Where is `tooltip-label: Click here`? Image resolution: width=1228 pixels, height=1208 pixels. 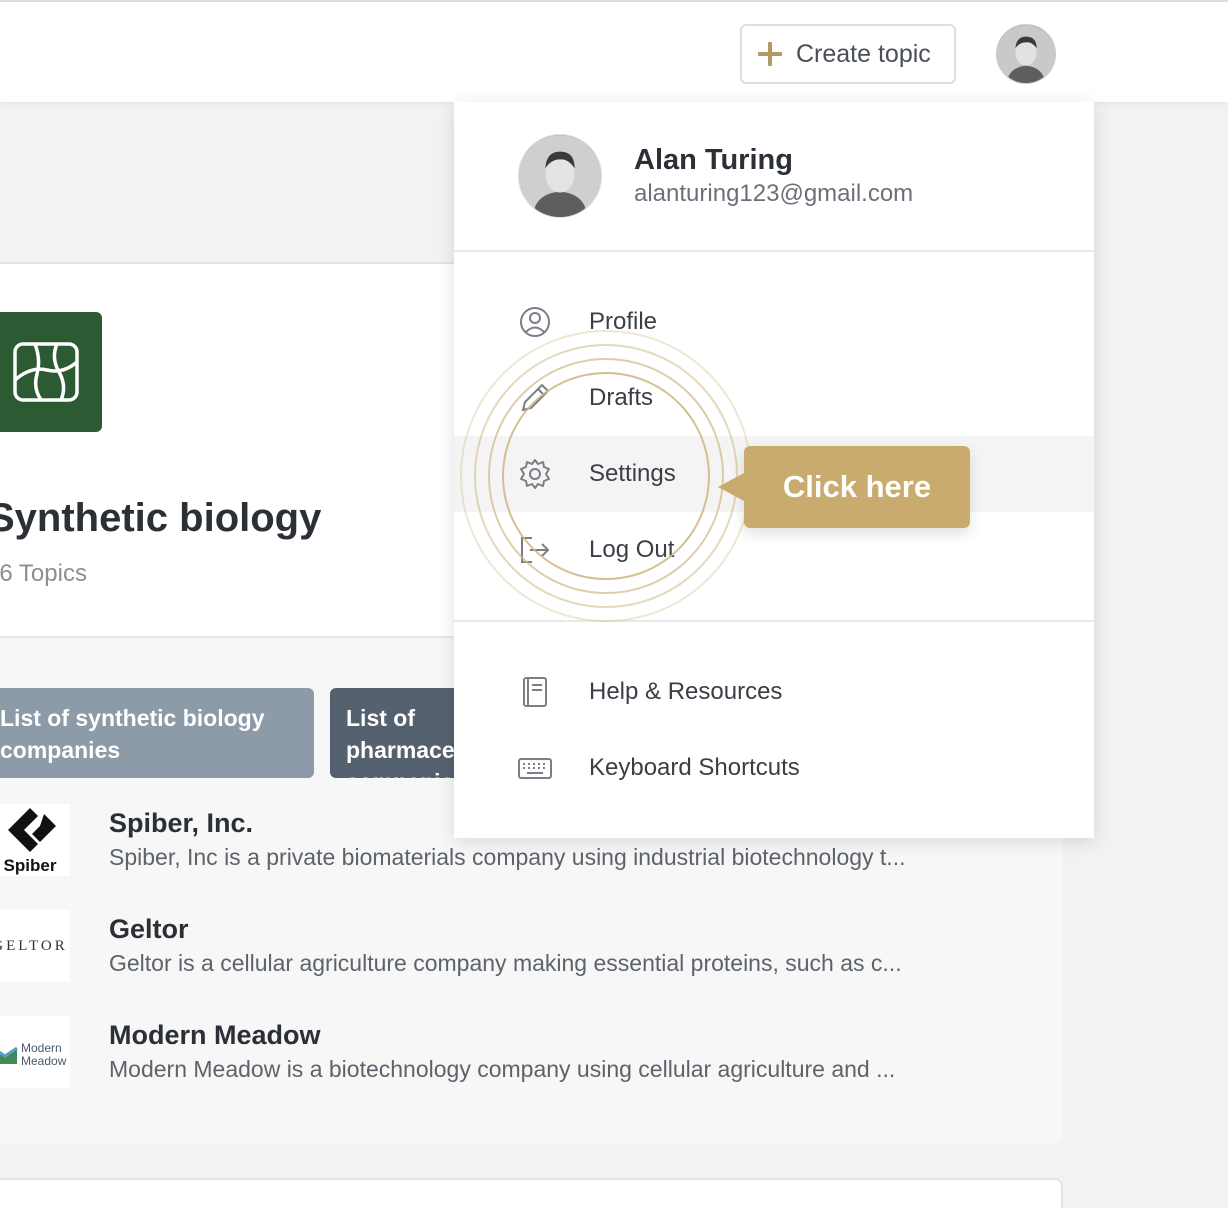
tooltip-label: Click here is located at coordinates (857, 486).